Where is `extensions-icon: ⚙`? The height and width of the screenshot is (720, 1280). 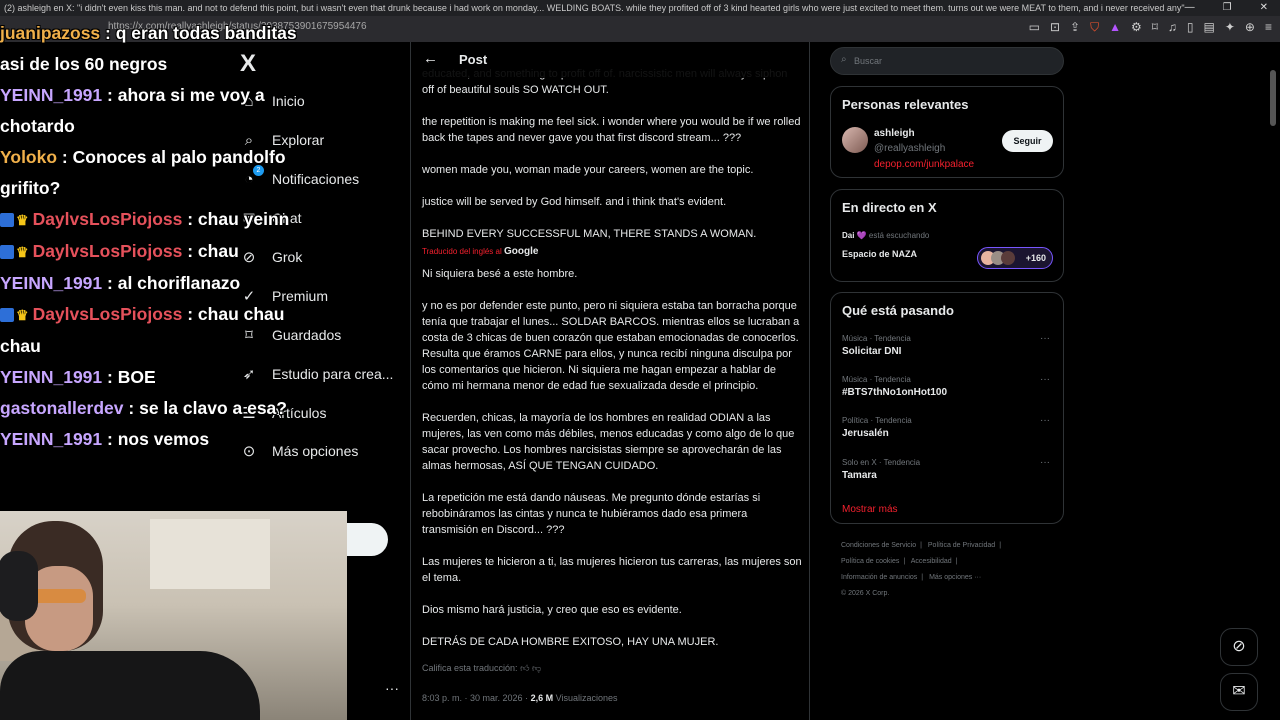 extensions-icon: ⚙ is located at coordinates (1136, 27).